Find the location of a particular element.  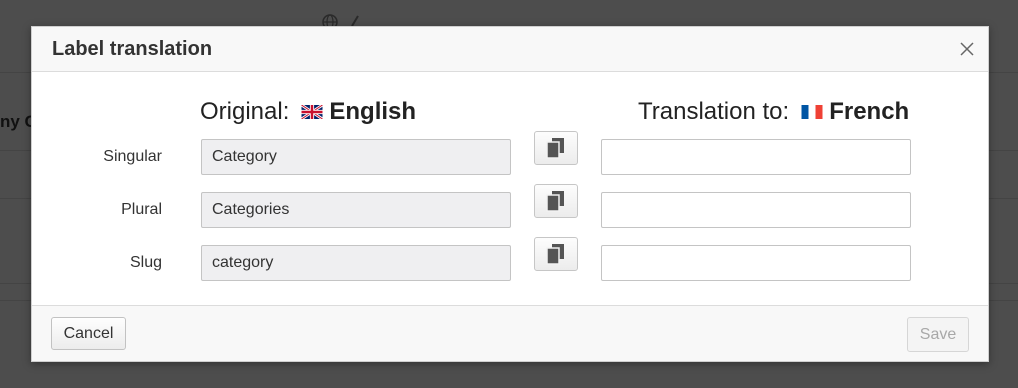

singular-label: Singular is located at coordinates (132, 156).